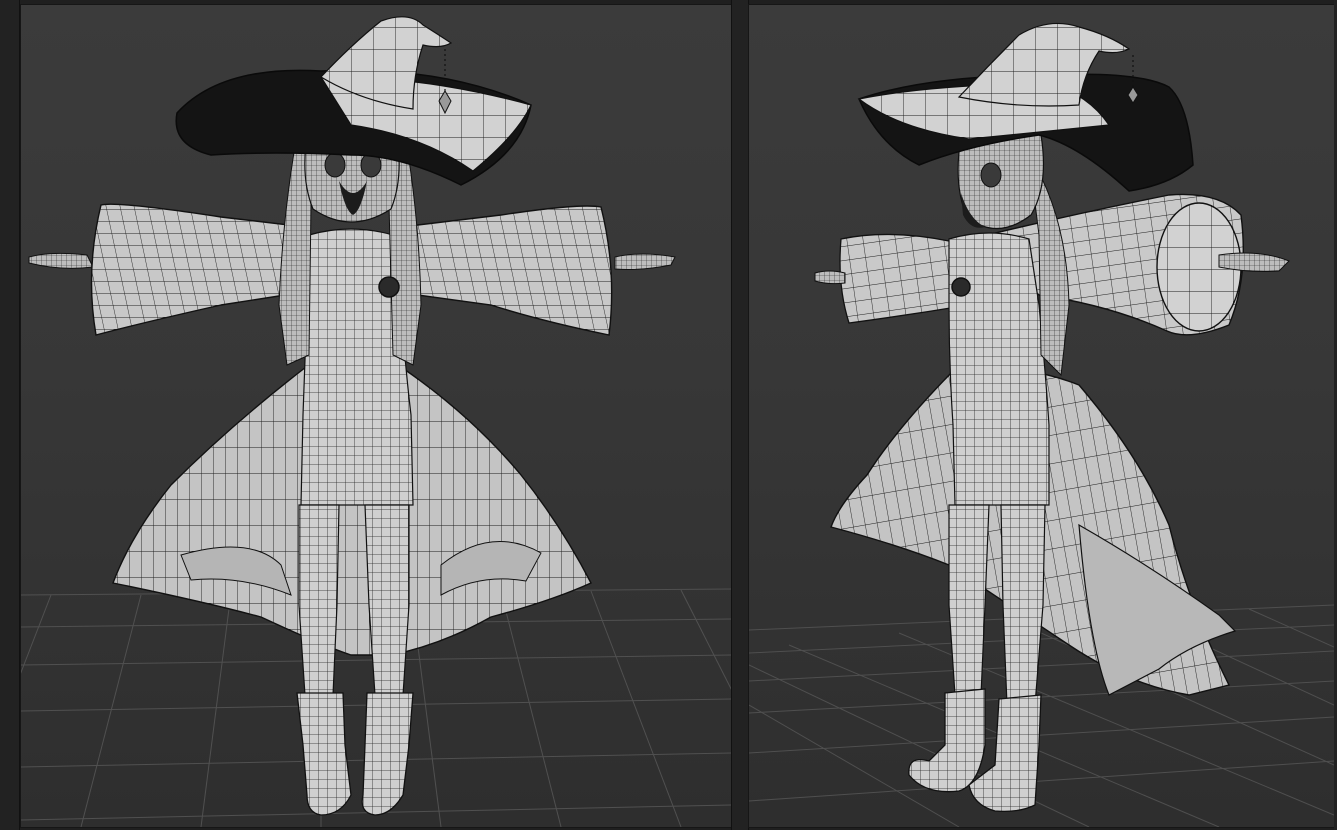 This screenshot has width=1337, height=830. I want to click on left-frame-edge, so click(10, 415).